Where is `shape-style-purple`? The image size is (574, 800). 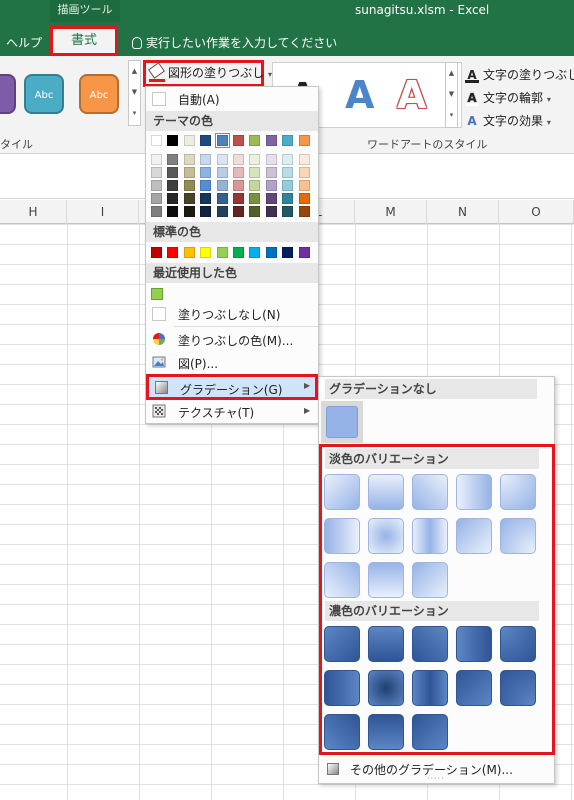
shape-style-purple is located at coordinates (8, 94).